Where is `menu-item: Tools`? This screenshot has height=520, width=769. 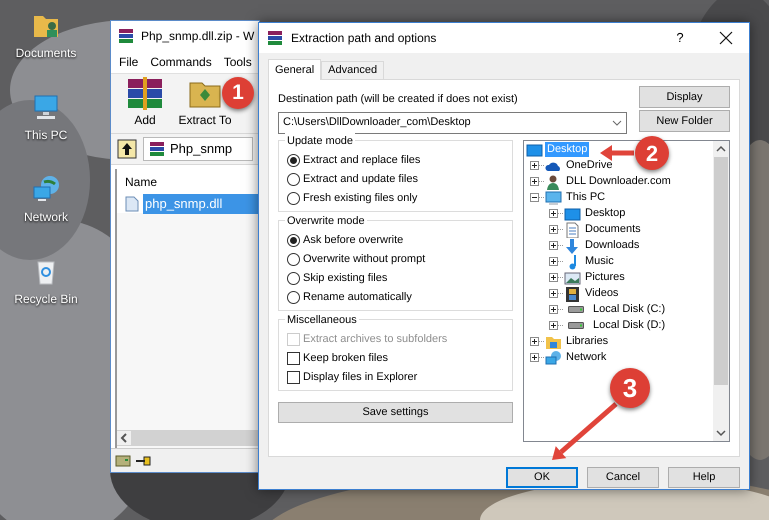
menu-item: Tools is located at coordinates (238, 62).